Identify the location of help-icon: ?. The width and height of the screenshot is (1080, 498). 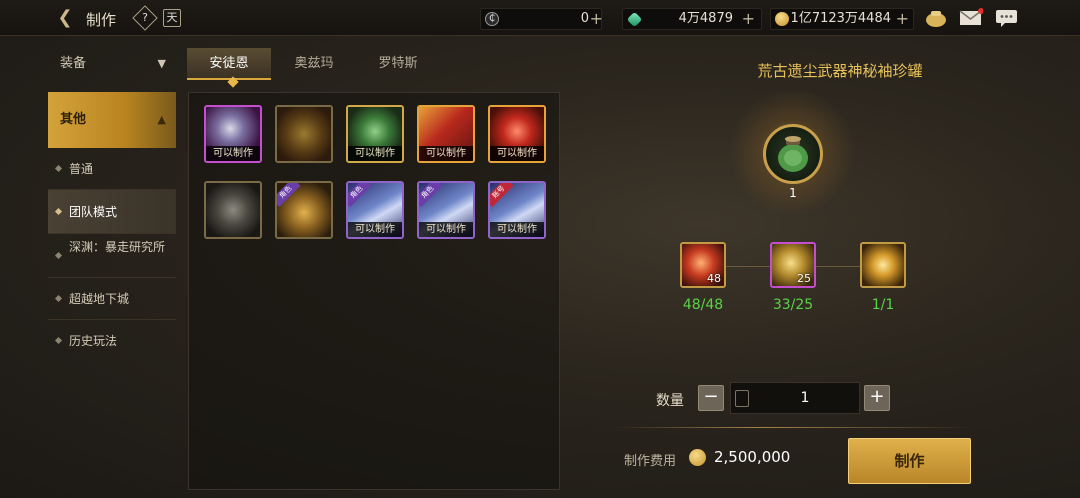
(145, 18).